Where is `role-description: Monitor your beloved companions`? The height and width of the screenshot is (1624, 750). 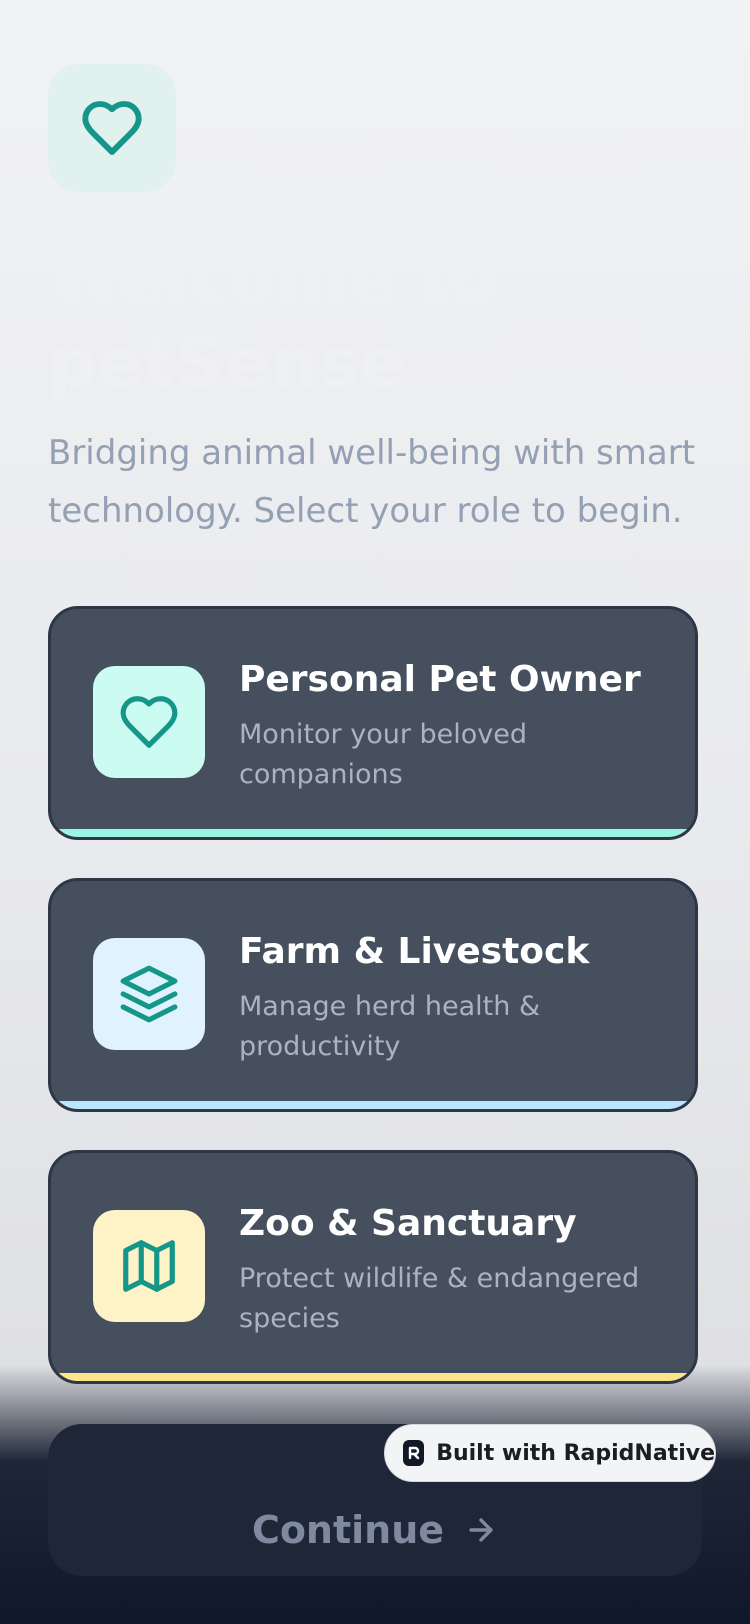 role-description: Monitor your beloved companions is located at coordinates (383, 754).